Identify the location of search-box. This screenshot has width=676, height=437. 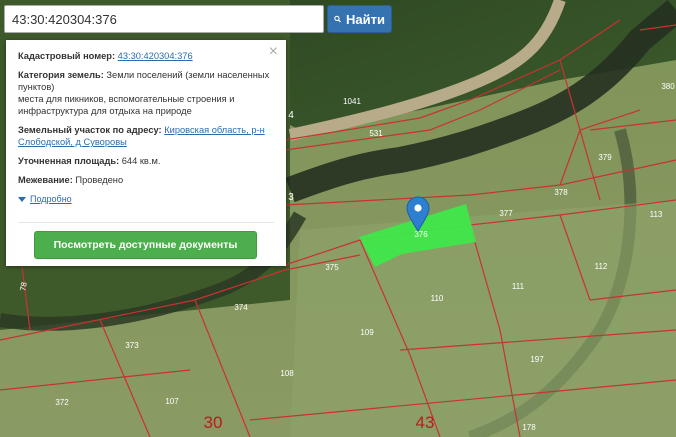
(164, 19).